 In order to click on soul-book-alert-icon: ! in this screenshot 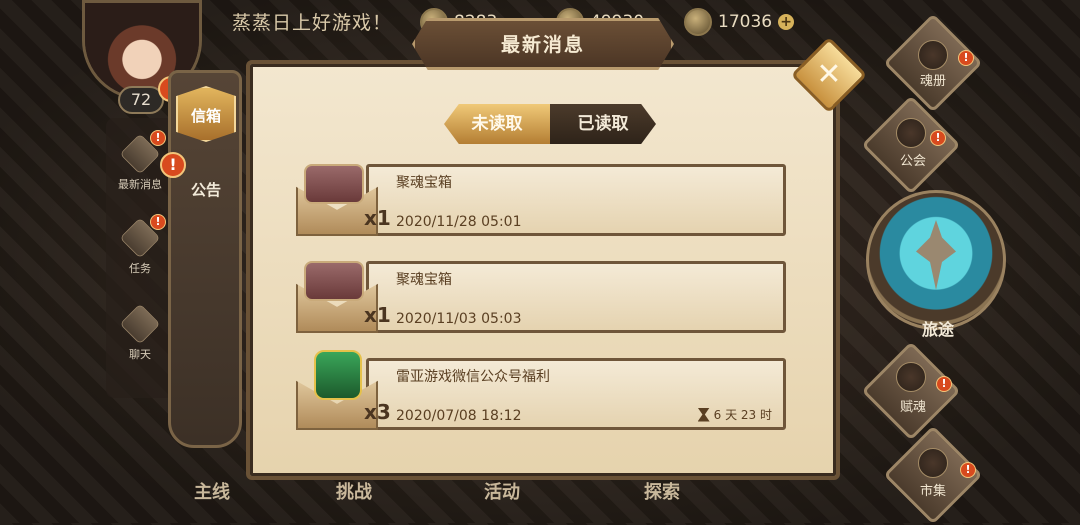, I will do `click(966, 58)`.